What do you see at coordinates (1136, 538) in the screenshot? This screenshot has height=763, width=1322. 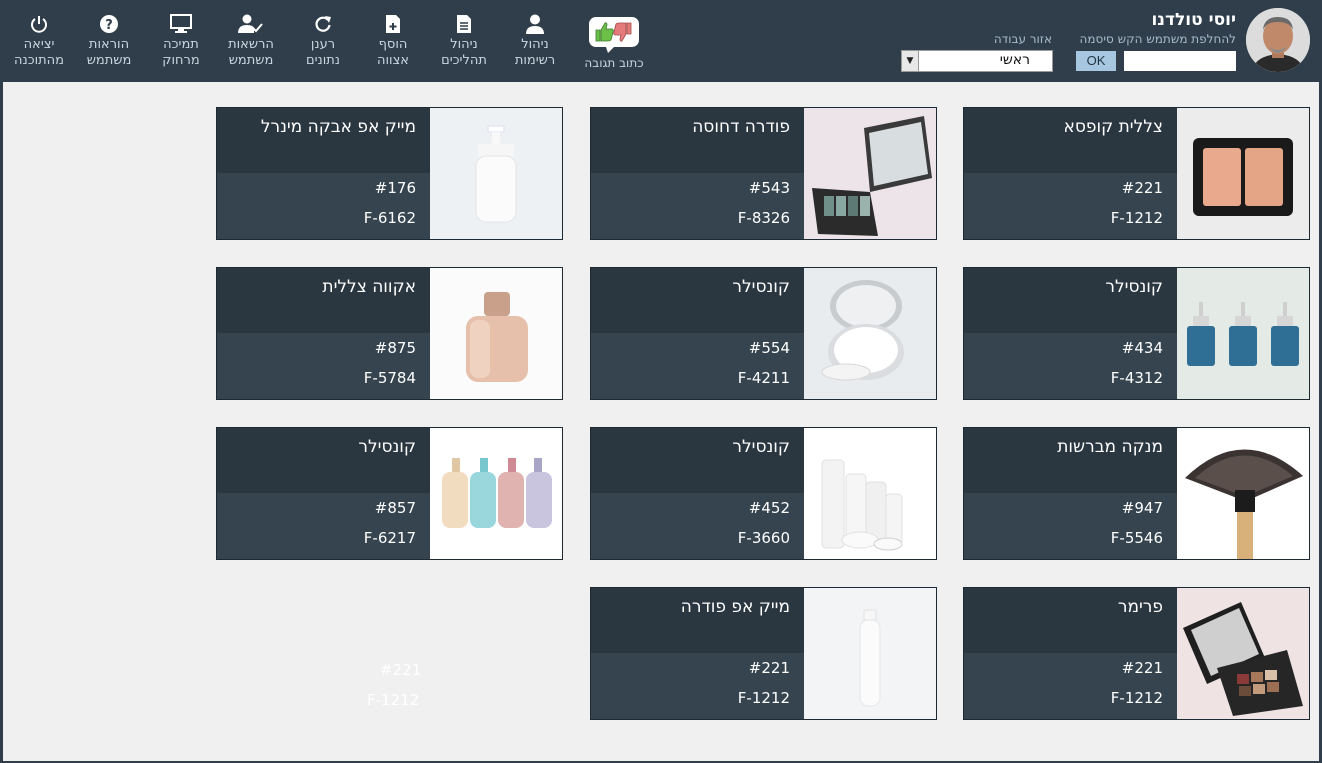 I see `product-ref: F-5546` at bounding box center [1136, 538].